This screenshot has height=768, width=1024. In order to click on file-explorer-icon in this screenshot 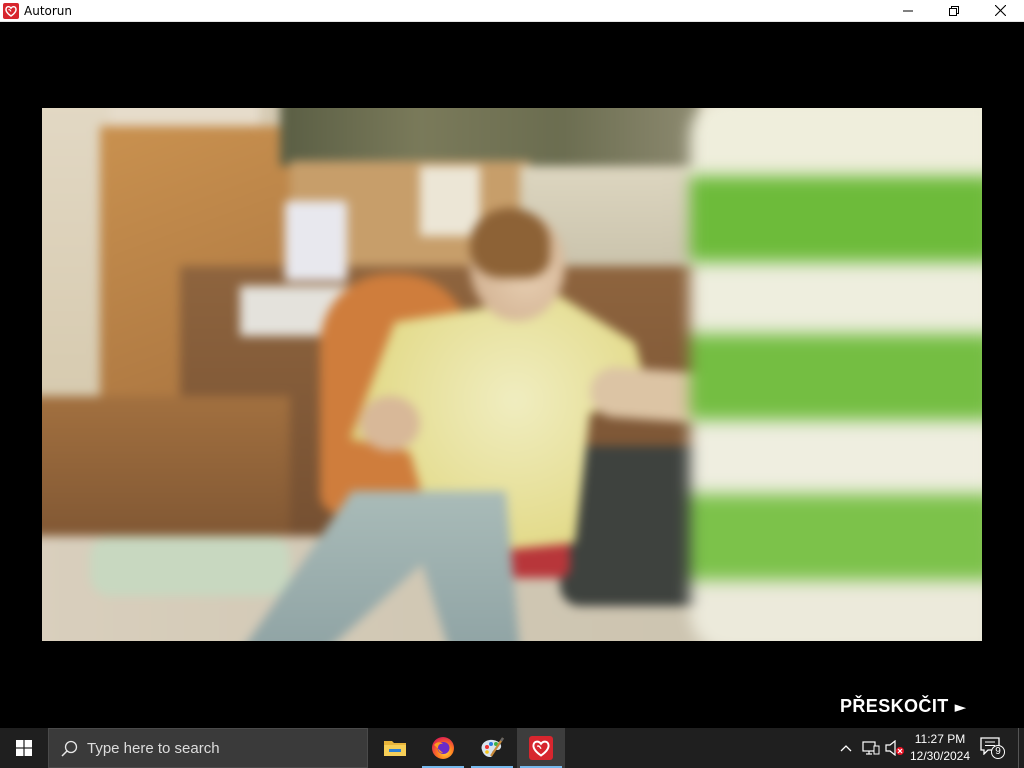, I will do `click(395, 748)`.